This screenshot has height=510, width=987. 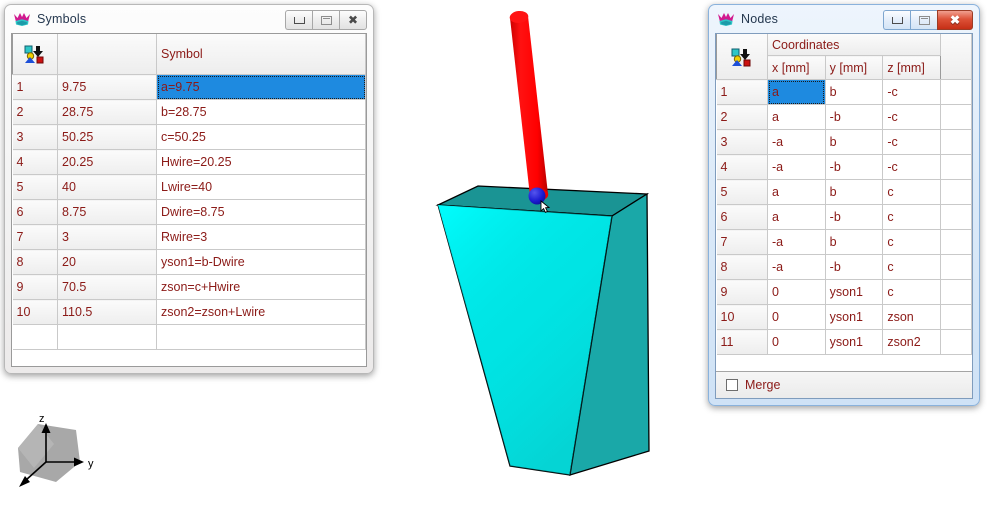 I want to click on table-row: 2 a -b -c, so click(x=844, y=117).